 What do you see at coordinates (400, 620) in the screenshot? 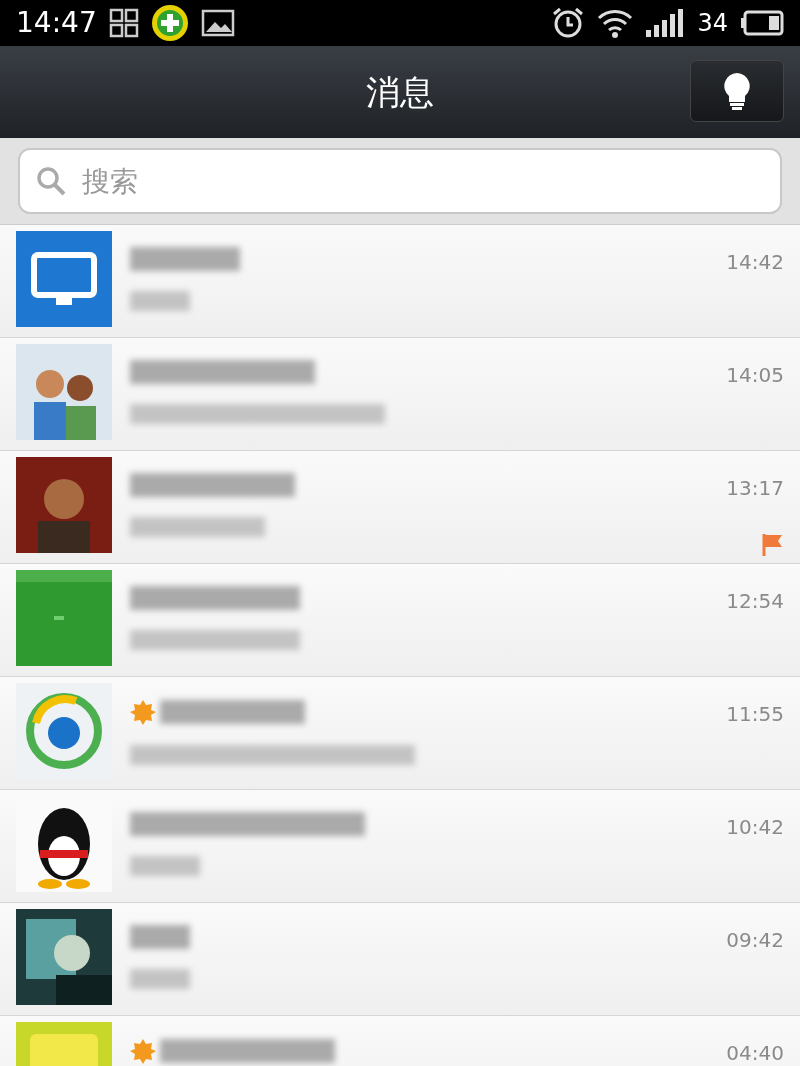
I see `conversation-row: 12:54` at bounding box center [400, 620].